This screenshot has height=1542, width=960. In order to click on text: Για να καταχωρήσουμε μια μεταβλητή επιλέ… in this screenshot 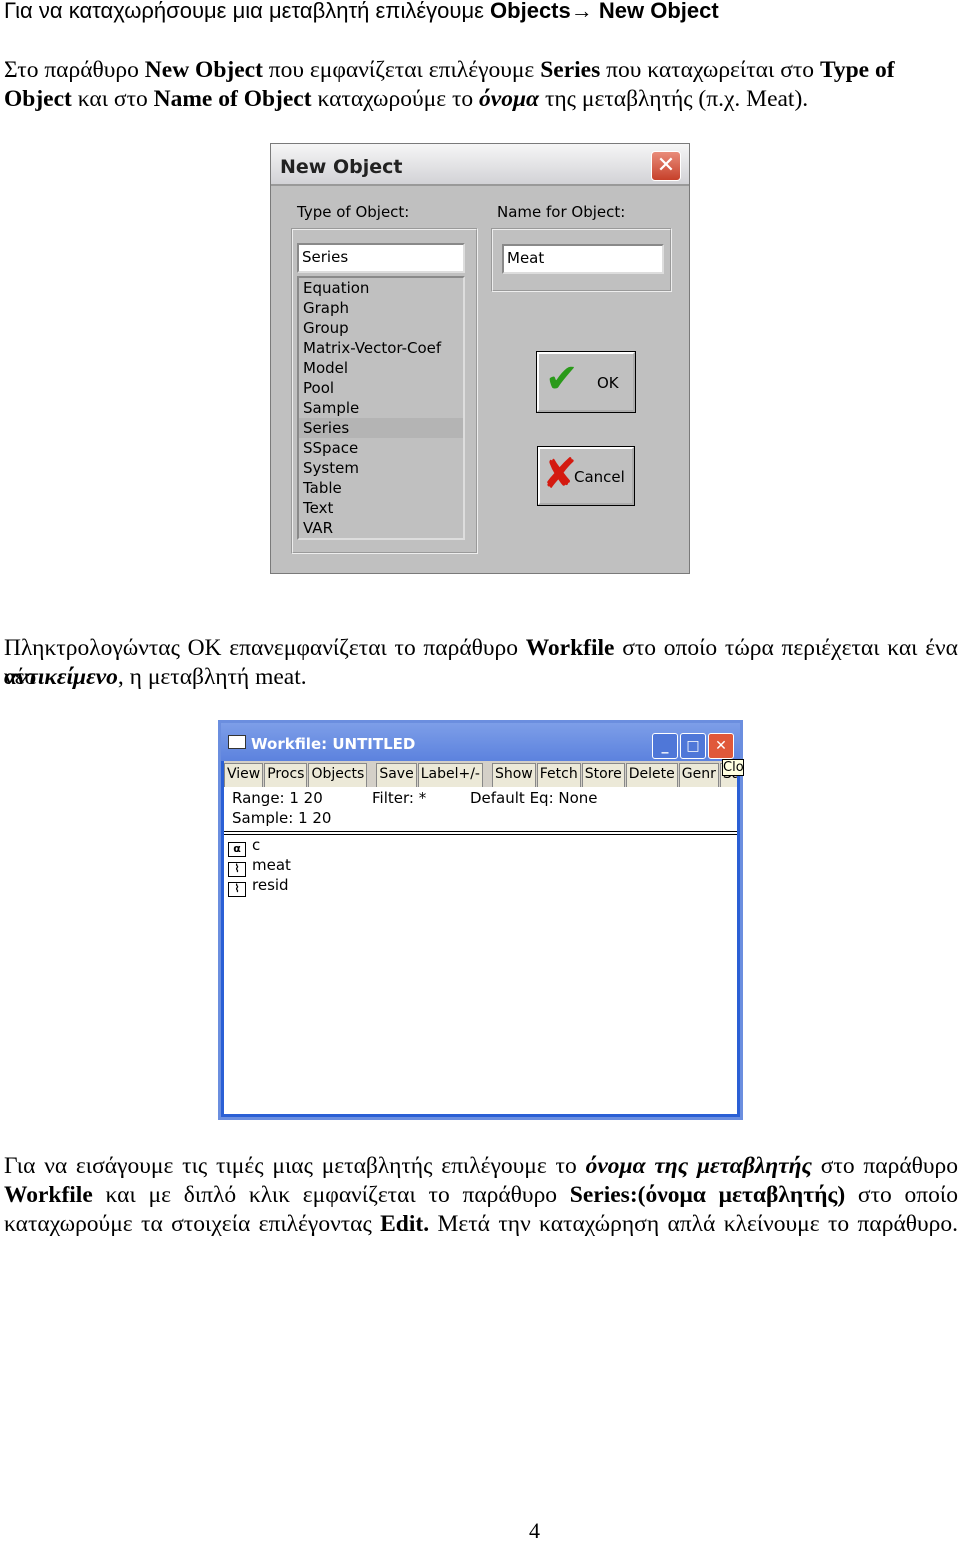, I will do `click(247, 11)`.